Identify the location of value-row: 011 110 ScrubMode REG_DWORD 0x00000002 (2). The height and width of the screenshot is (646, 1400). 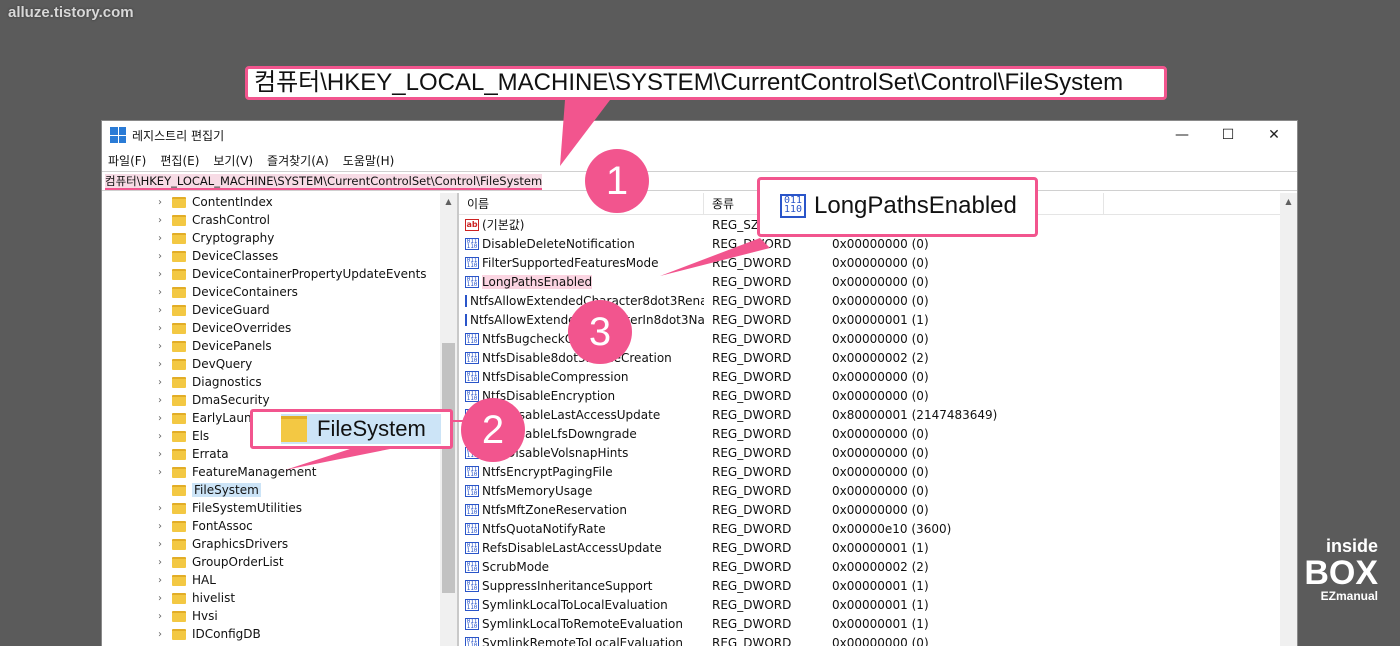
(878, 566).